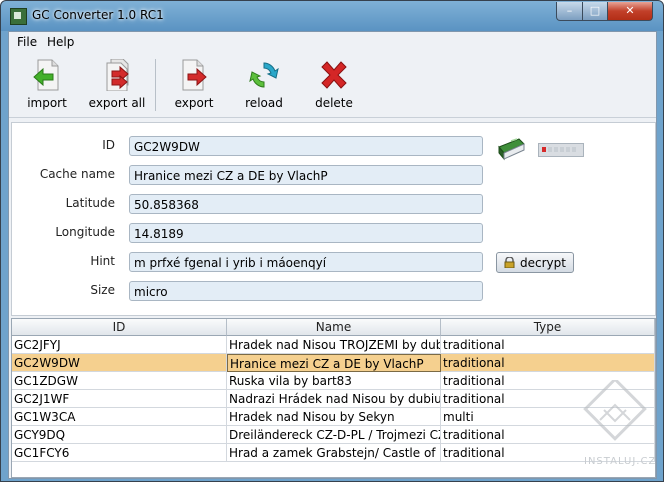  I want to click on cell-name: Hradek nad Nisou by Sekyn, so click(334, 417).